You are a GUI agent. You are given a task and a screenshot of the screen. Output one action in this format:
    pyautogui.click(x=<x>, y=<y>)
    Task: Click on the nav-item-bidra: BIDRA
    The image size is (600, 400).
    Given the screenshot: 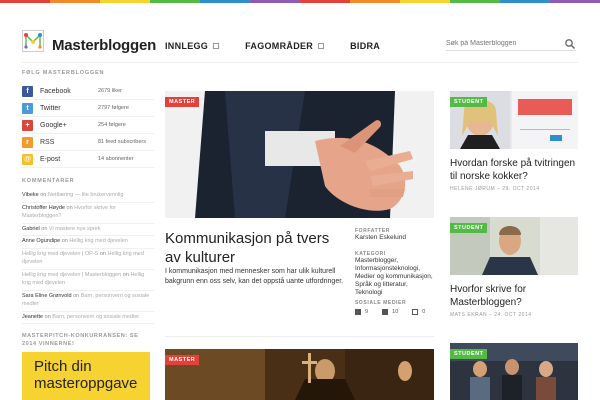 What is the action you would take?
    pyautogui.click(x=365, y=46)
    